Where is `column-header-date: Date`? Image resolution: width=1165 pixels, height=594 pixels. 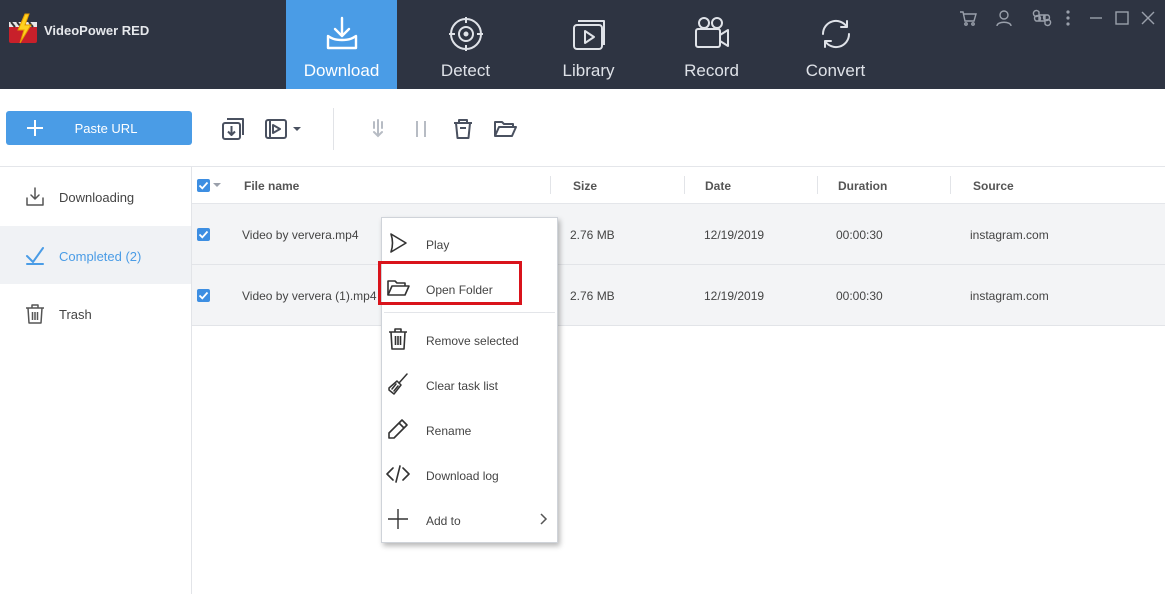 column-header-date: Date is located at coordinates (718, 186).